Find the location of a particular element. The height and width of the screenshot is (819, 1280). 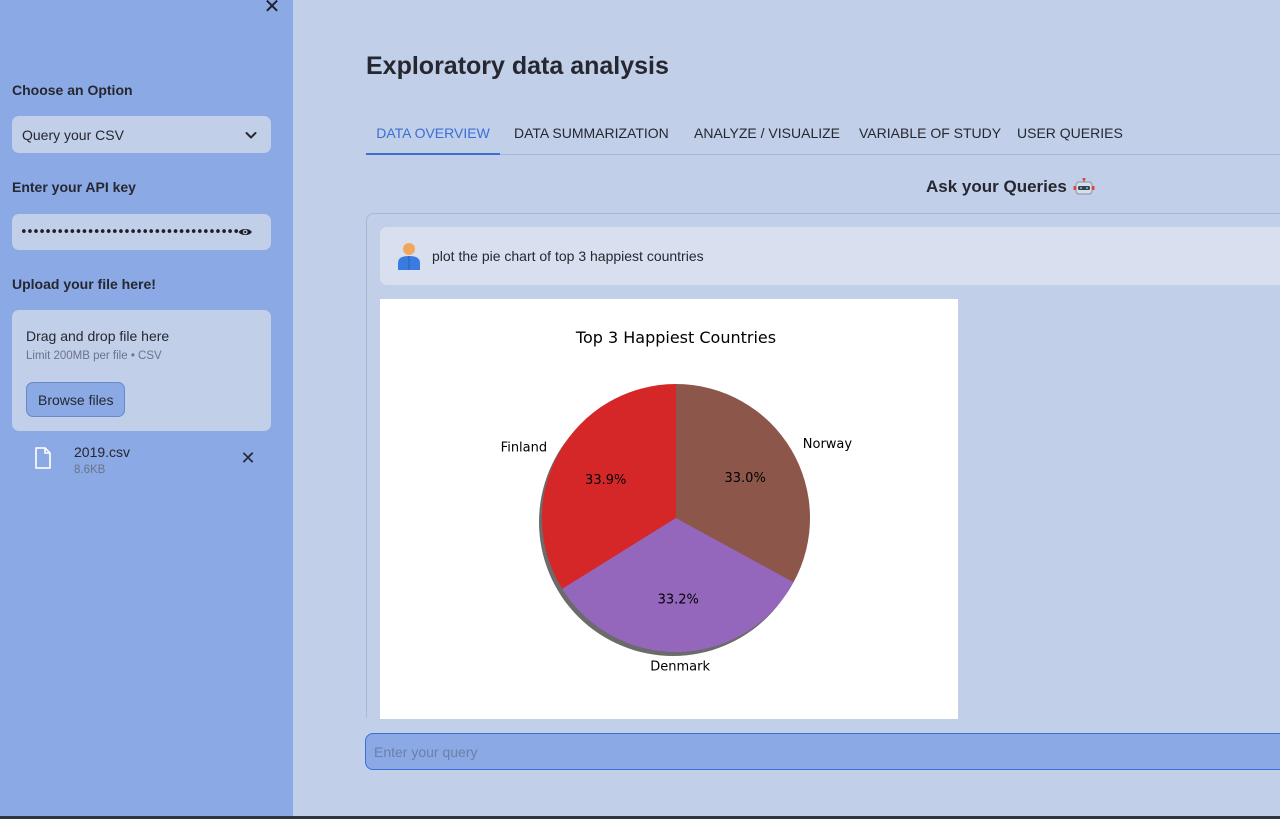

file-size: 8.6KB is located at coordinates (90, 470).